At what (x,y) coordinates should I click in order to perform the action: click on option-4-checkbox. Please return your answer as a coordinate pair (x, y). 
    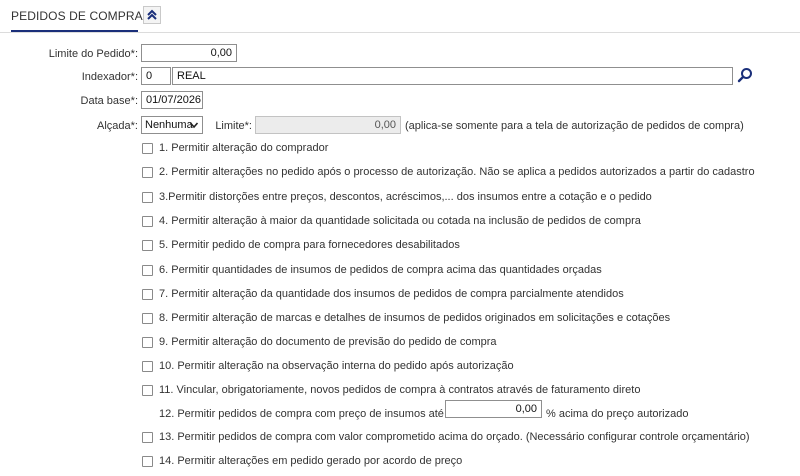
    Looking at the image, I should click on (147, 221).